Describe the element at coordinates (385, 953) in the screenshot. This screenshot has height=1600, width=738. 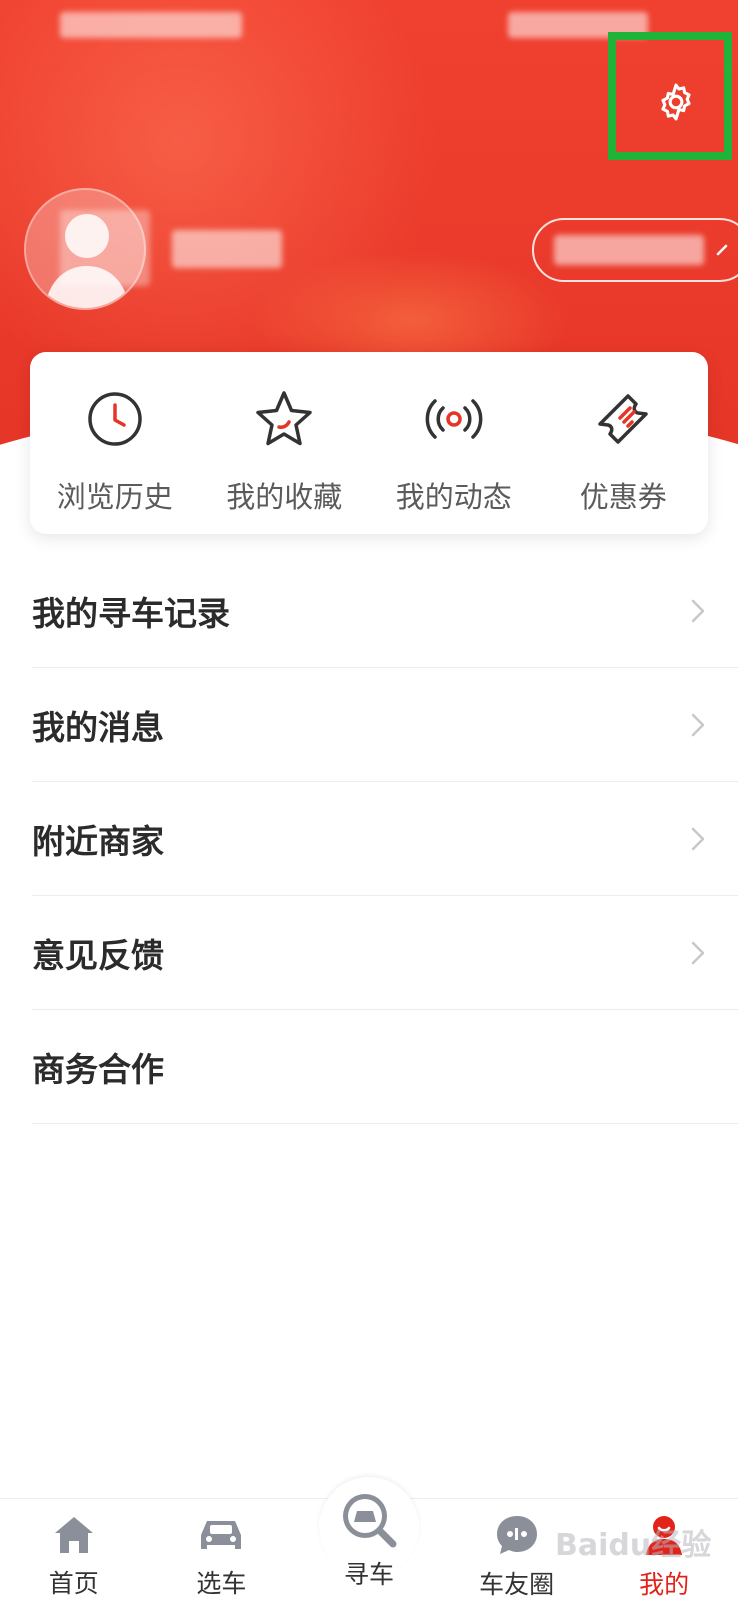
I see `menu-item-feedback: 意见反馈` at that location.